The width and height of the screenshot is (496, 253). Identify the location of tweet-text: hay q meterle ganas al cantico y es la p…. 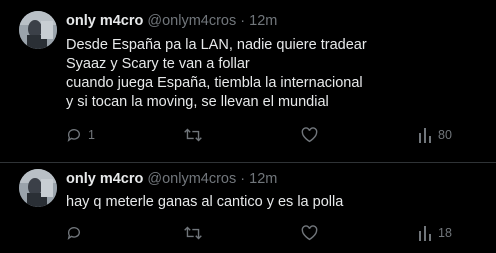
(204, 202).